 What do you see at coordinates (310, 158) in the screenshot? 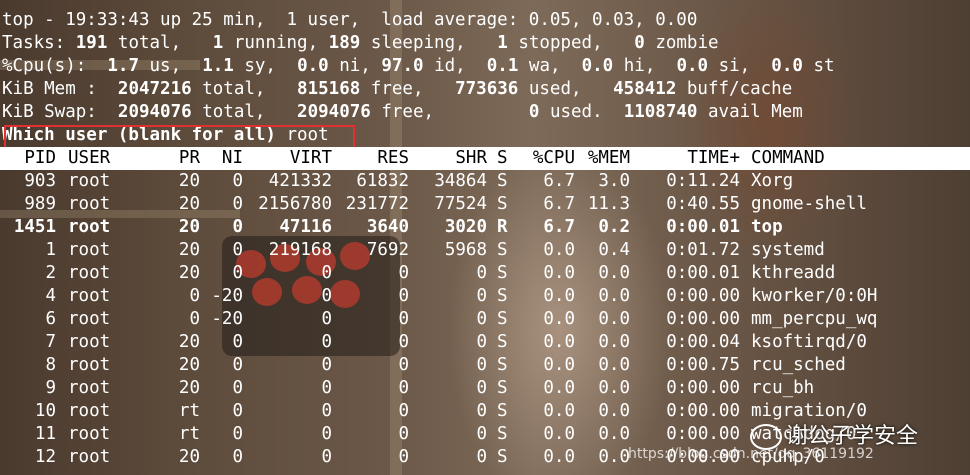
I see `col-virt: VIRT` at bounding box center [310, 158].